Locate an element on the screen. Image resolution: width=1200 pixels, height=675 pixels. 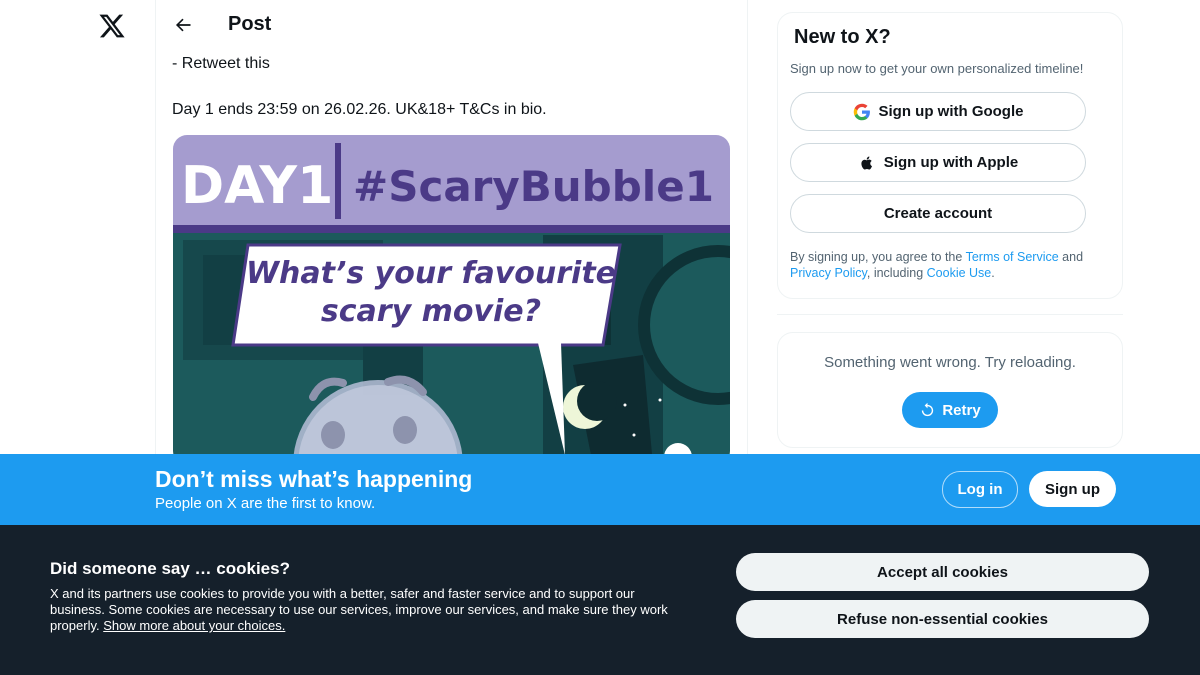
retry-button: Retry is located at coordinates (950, 410).